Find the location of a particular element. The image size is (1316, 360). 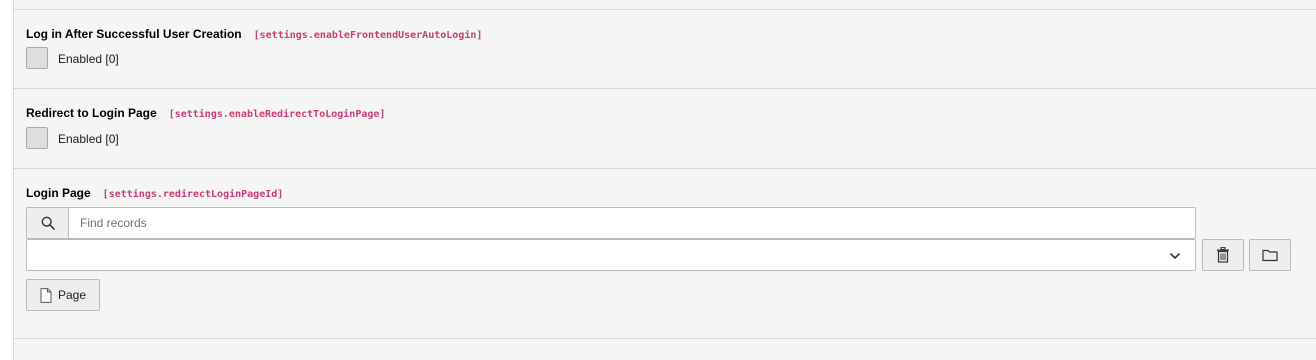

search-icon is located at coordinates (48, 223).